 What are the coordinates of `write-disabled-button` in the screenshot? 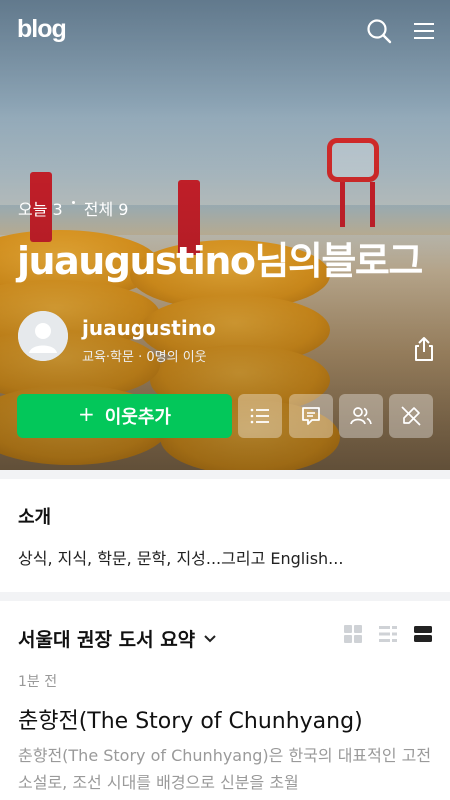 It's located at (411, 416).